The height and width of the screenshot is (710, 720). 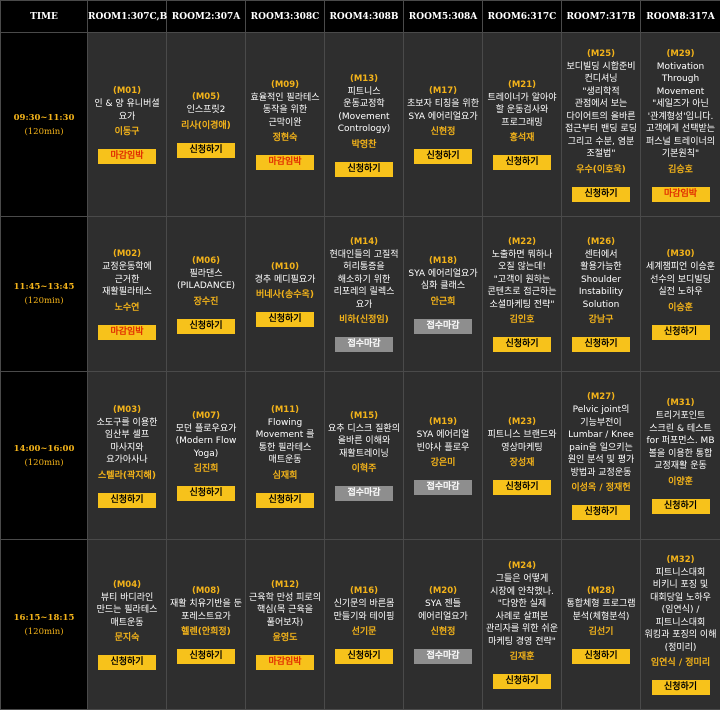 I want to click on session-code: (M13), so click(x=364, y=79).